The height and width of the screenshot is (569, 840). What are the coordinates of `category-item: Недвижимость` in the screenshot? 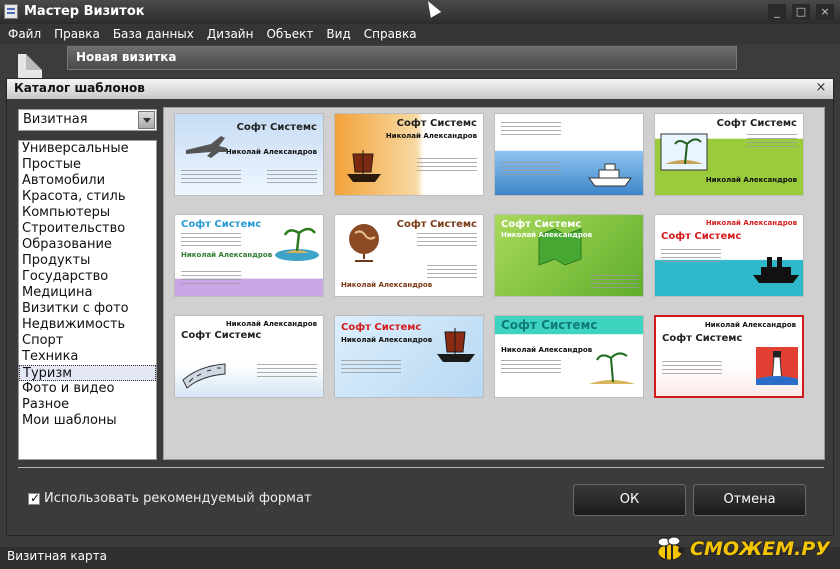 It's located at (87, 325).